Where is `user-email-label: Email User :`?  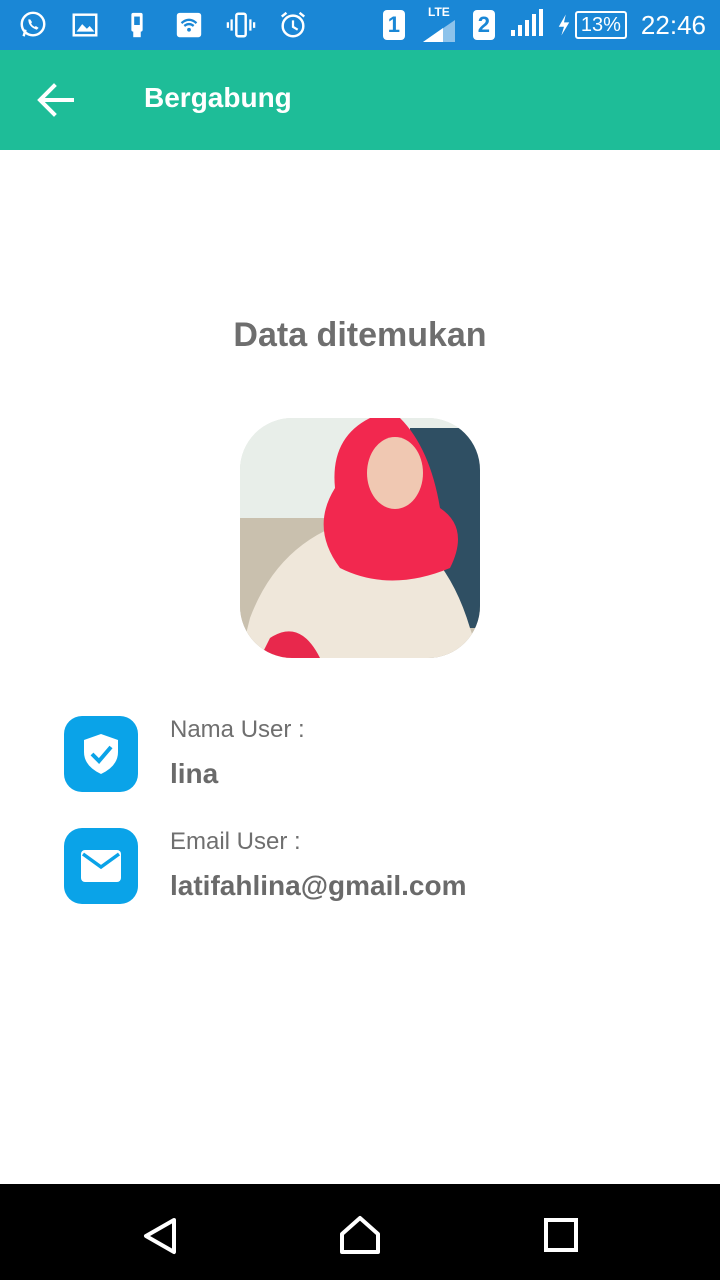 user-email-label: Email User : is located at coordinates (235, 841).